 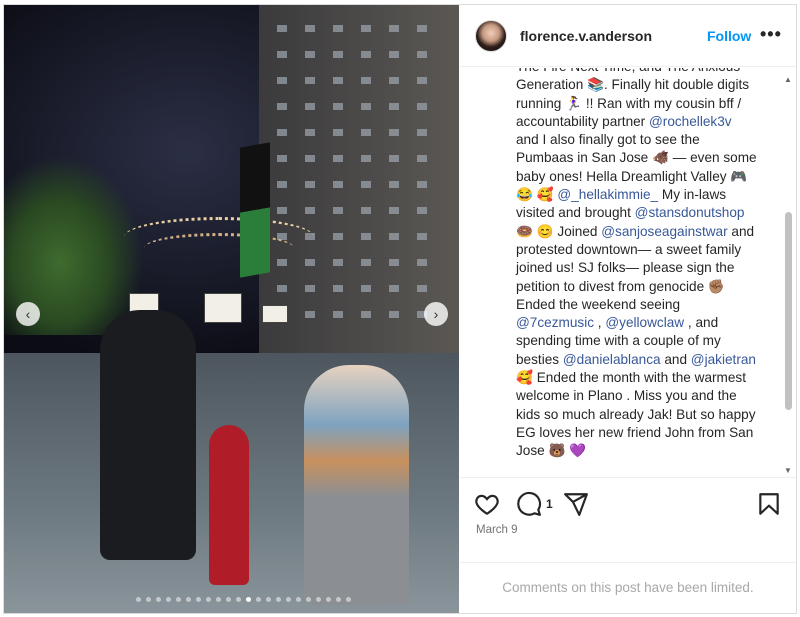 I want to click on mention-link: @rochellek3v, so click(x=690, y=121).